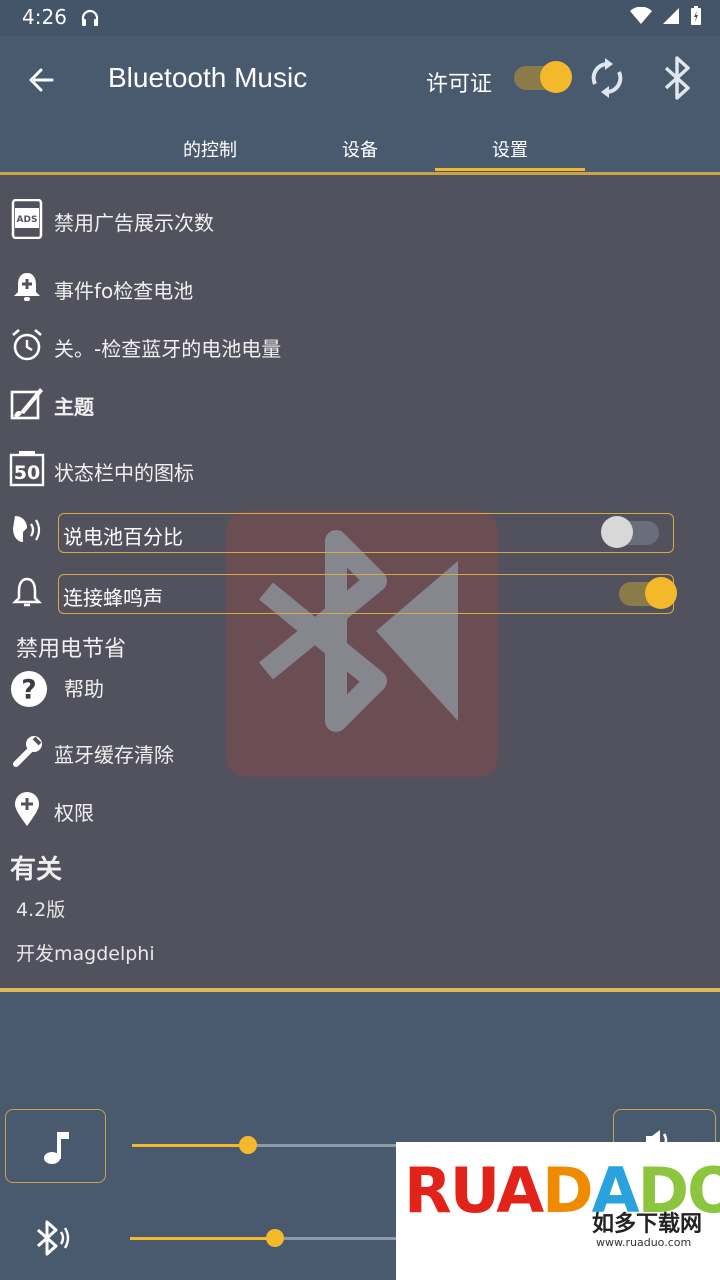 This screenshot has width=720, height=1280. What do you see at coordinates (696, 15) in the screenshot?
I see `battery-icon` at bounding box center [696, 15].